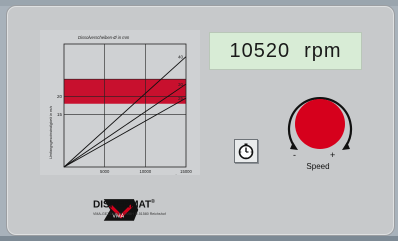  Describe the element at coordinates (323, 50) in the screenshot. I see `rpm-unit: rpm` at that location.